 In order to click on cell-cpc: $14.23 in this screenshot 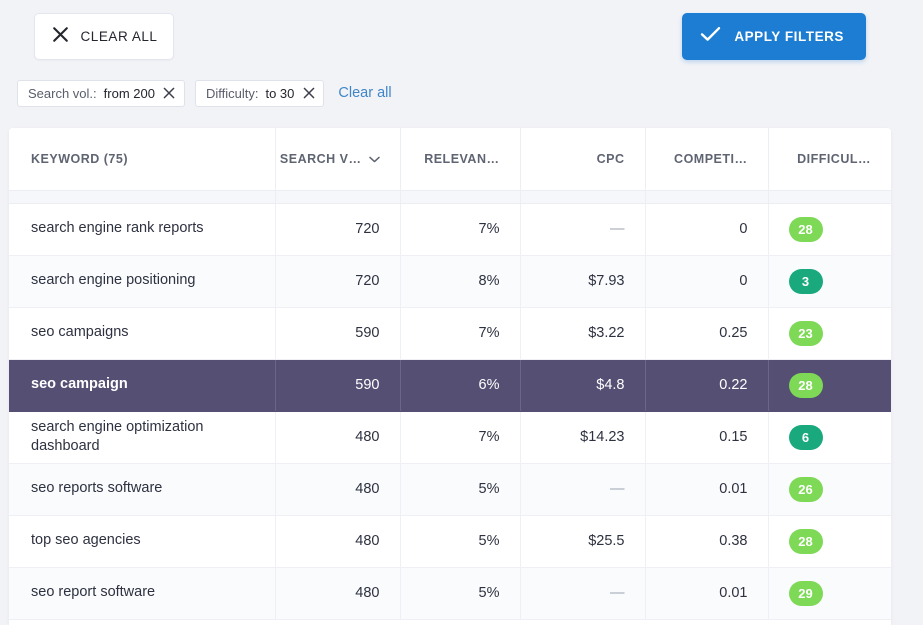, I will do `click(583, 437)`.